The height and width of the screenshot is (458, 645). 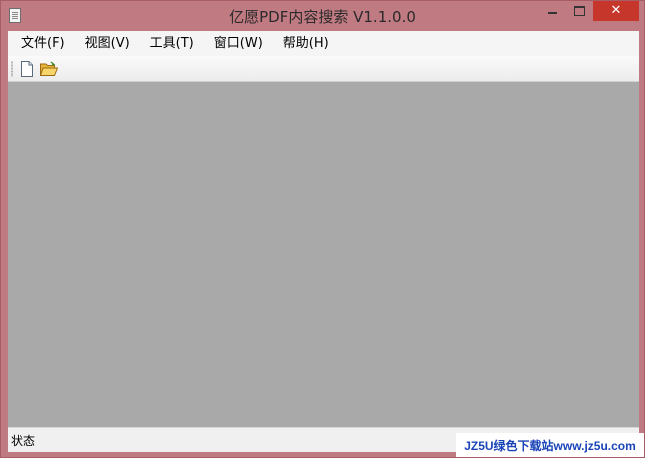 I want to click on close-icon: ✕, so click(x=616, y=10).